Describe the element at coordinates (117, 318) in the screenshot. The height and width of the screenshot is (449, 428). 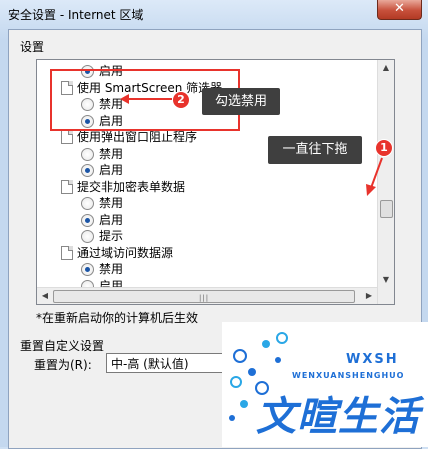
I see `restart-note: *在重新启动你的计算机后生效` at that location.